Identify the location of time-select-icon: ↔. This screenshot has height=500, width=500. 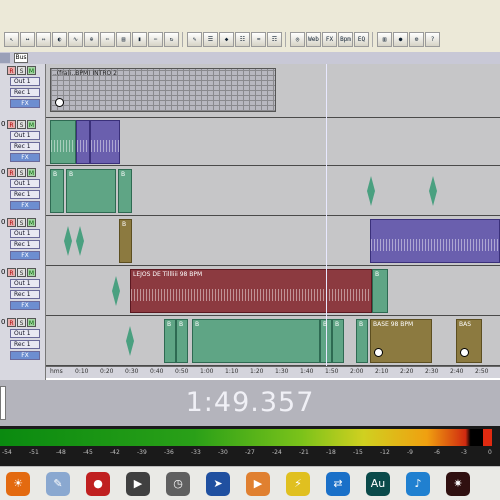
(27, 39).